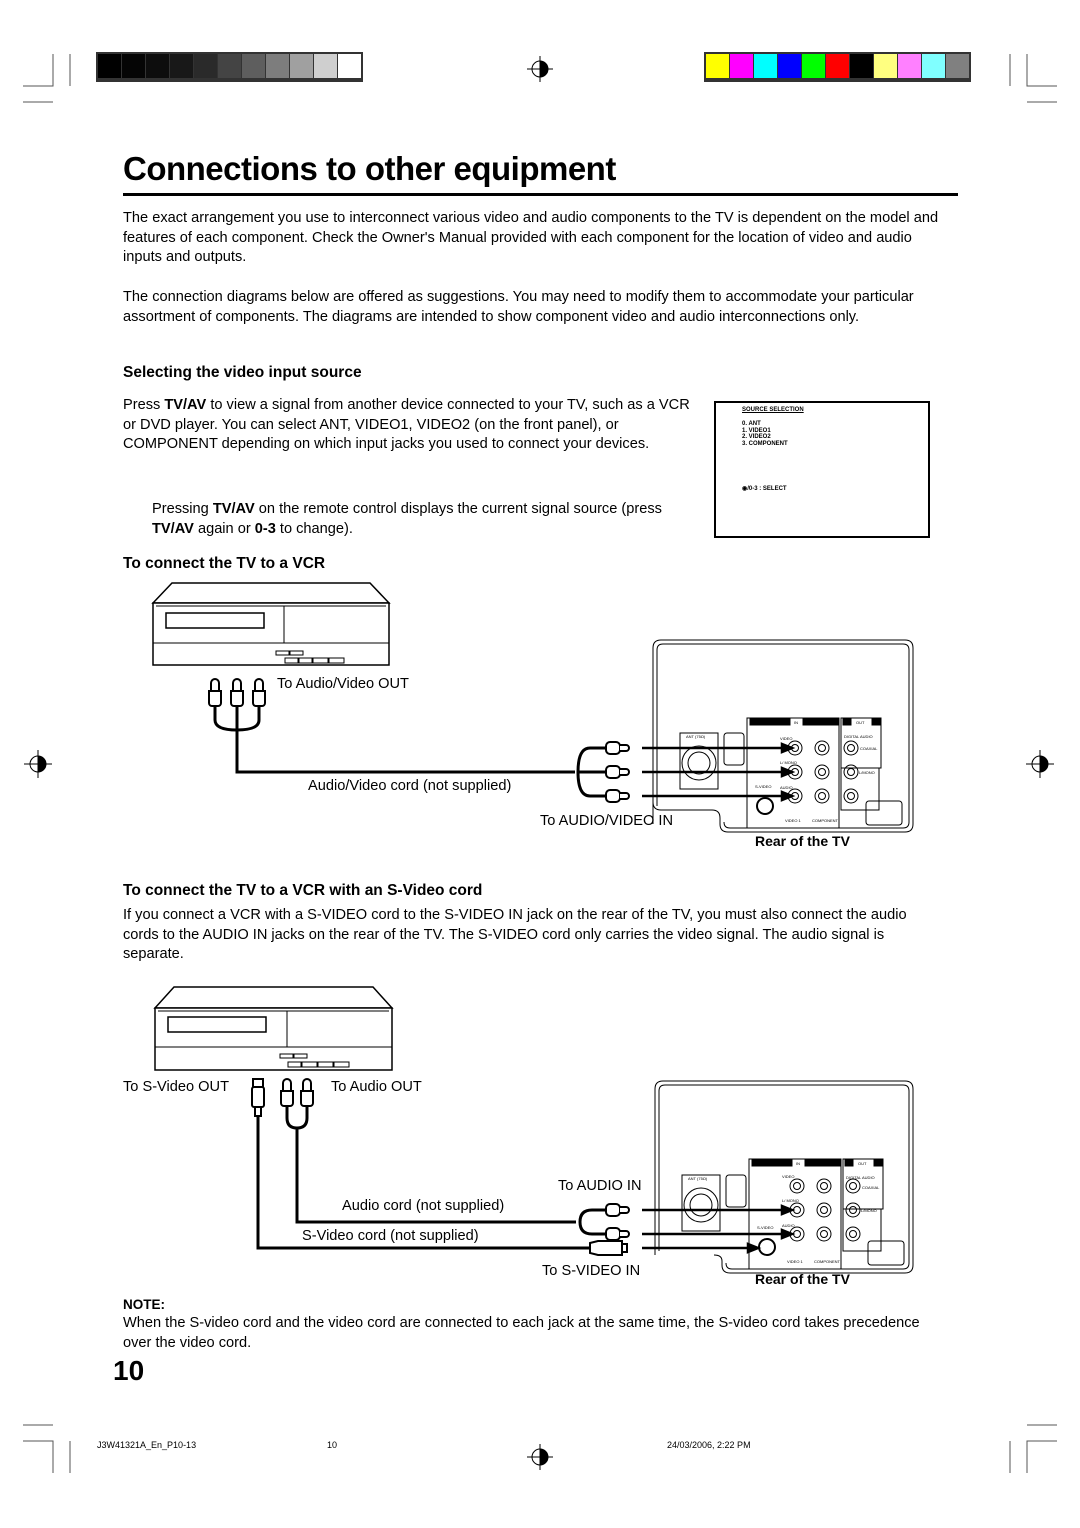 This screenshot has width=1080, height=1528. Describe the element at coordinates (600, 1186) in the screenshot. I see `label-to-audio-in: To AUDIO IN` at that location.